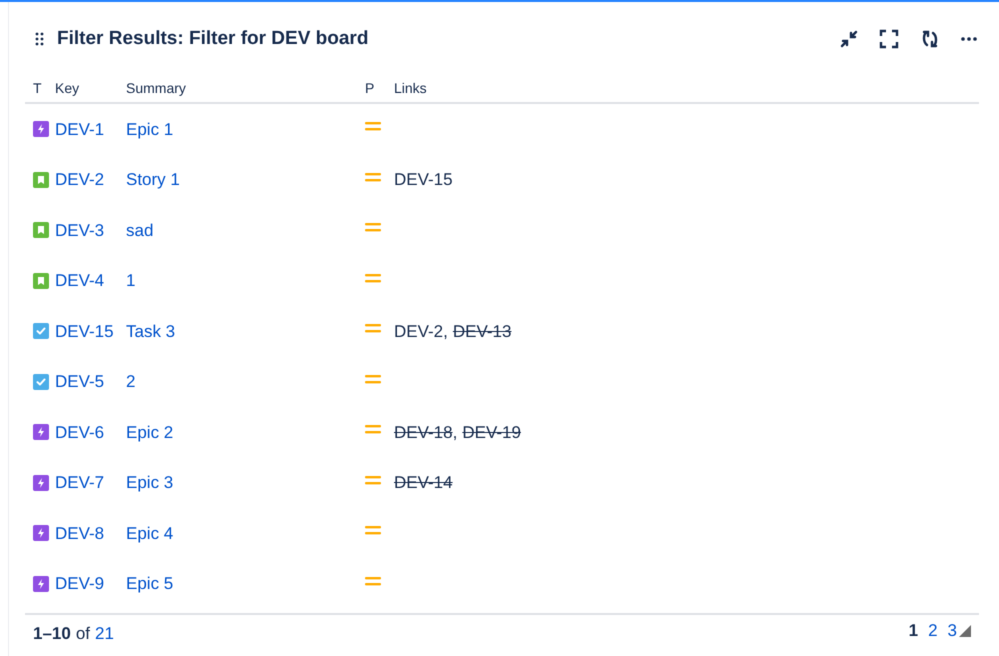 The image size is (999, 656). What do you see at coordinates (131, 280) in the screenshot?
I see `summary-link: 1` at bounding box center [131, 280].